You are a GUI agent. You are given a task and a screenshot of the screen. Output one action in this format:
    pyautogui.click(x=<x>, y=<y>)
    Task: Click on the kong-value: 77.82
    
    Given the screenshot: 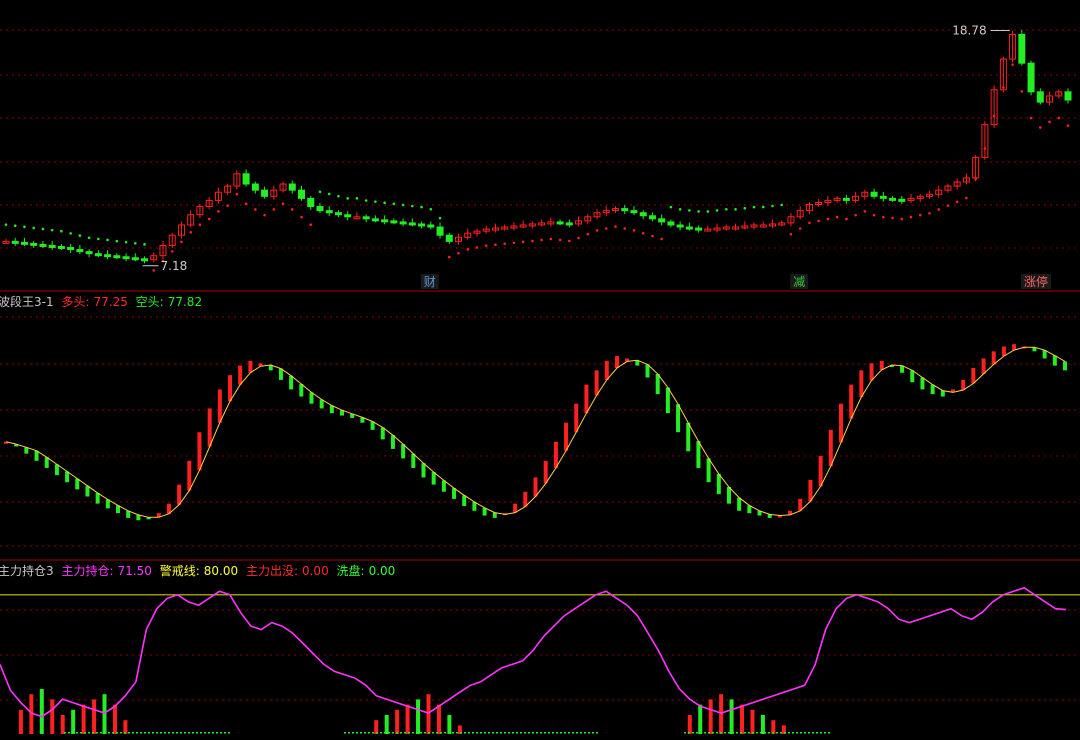 What is the action you would take?
    pyautogui.click(x=185, y=302)
    